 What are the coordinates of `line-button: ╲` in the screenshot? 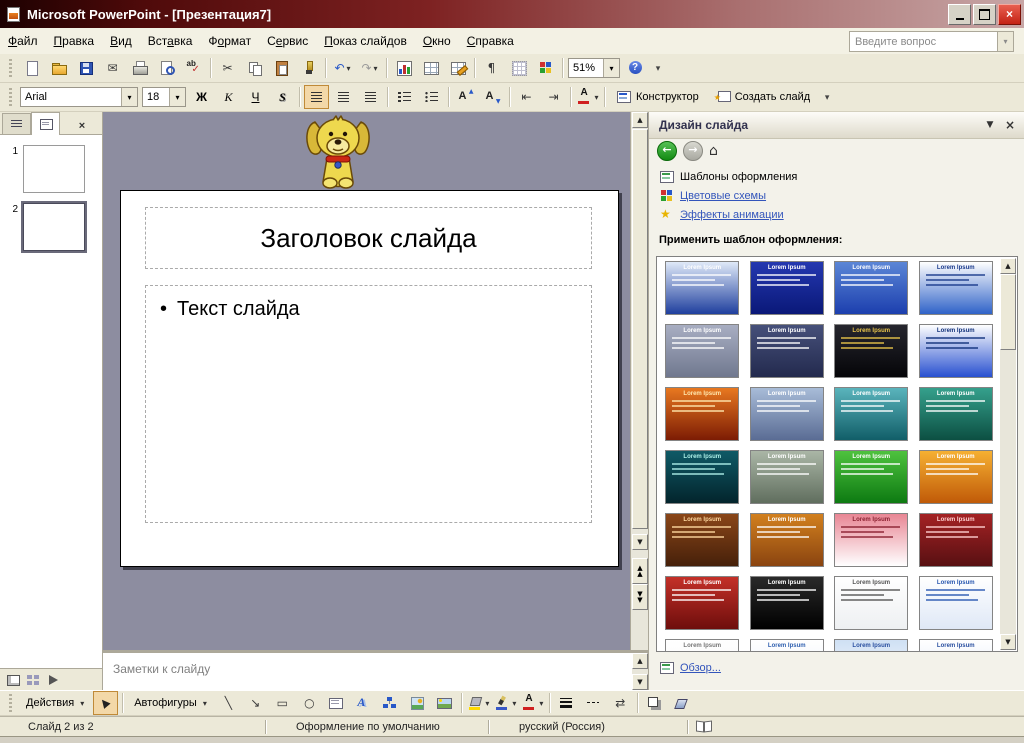 It's located at (228, 703).